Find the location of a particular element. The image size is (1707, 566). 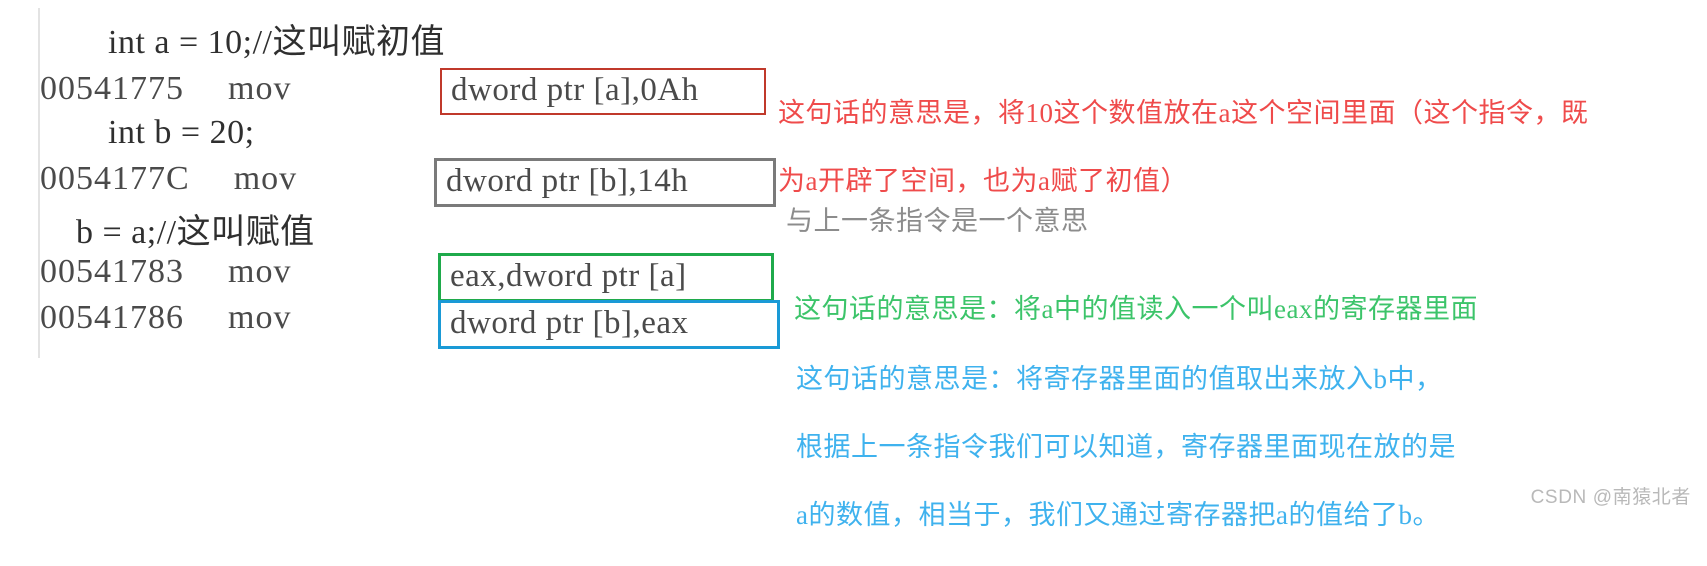

annotation-gray-line-1: 与上一条指令是一个意思 is located at coordinates (937, 221).